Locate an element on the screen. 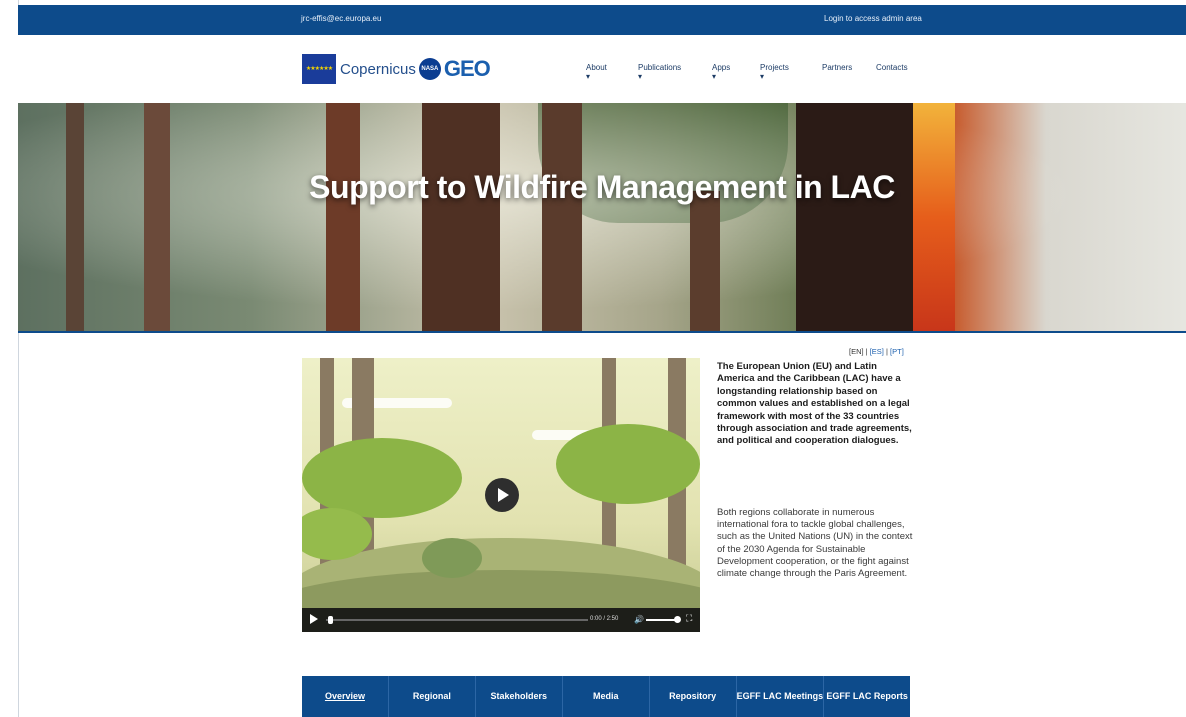 The image size is (1186, 717). nav-partners: Partners is located at coordinates (837, 67).